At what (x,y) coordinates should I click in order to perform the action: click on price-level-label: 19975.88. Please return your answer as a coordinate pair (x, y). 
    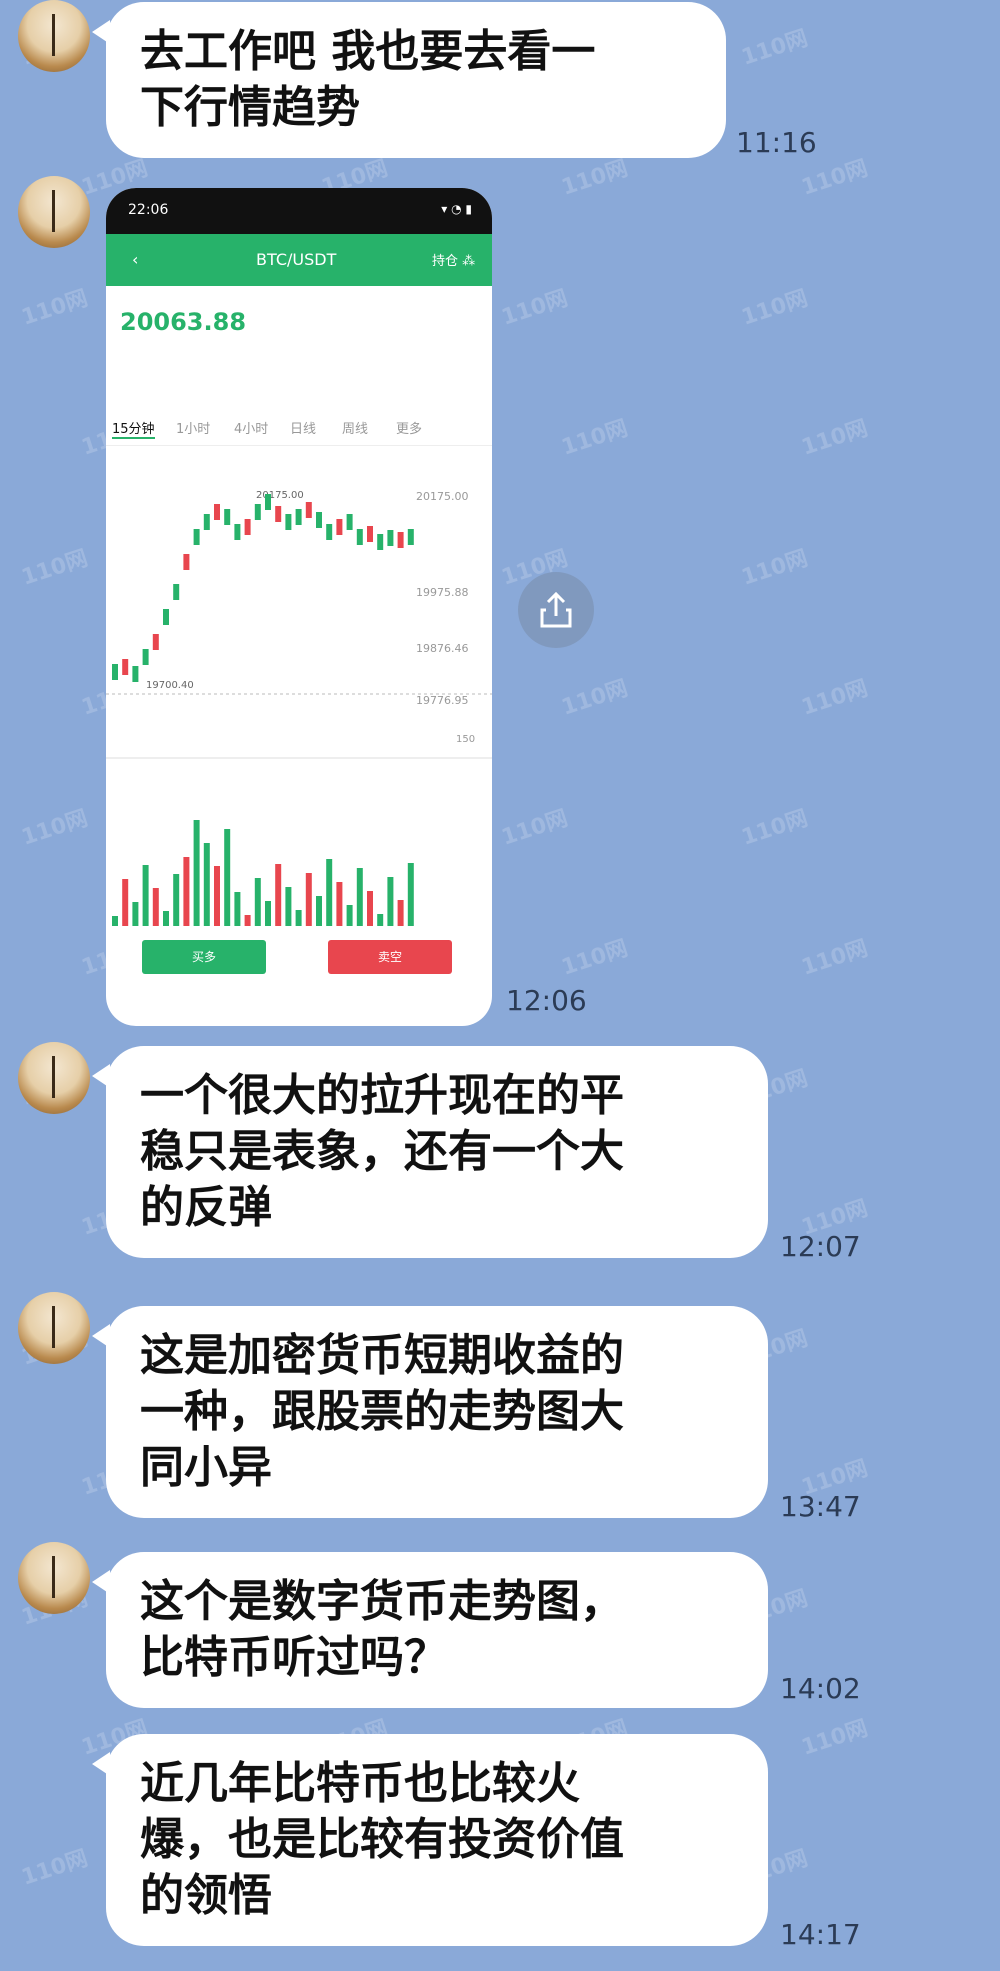
    Looking at the image, I should click on (442, 592).